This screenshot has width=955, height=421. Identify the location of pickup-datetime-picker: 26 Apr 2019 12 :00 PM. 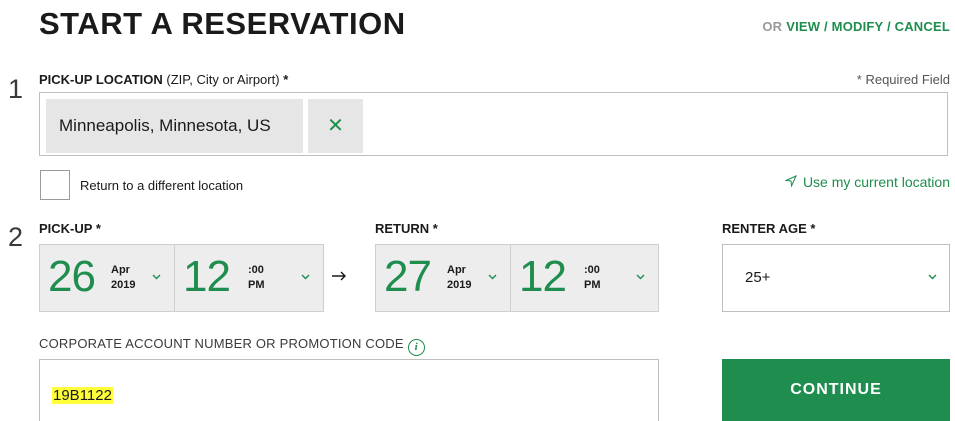
(181, 278).